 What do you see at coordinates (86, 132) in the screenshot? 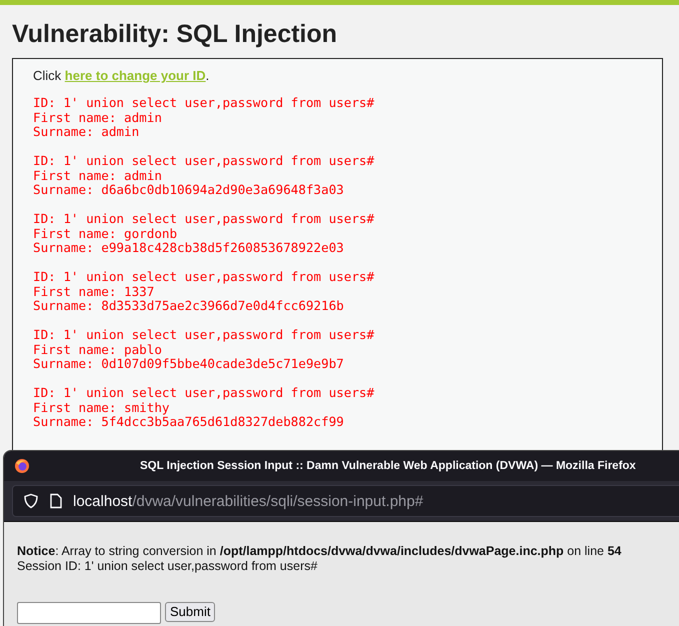
I see `result-surname: Surname: admin` at bounding box center [86, 132].